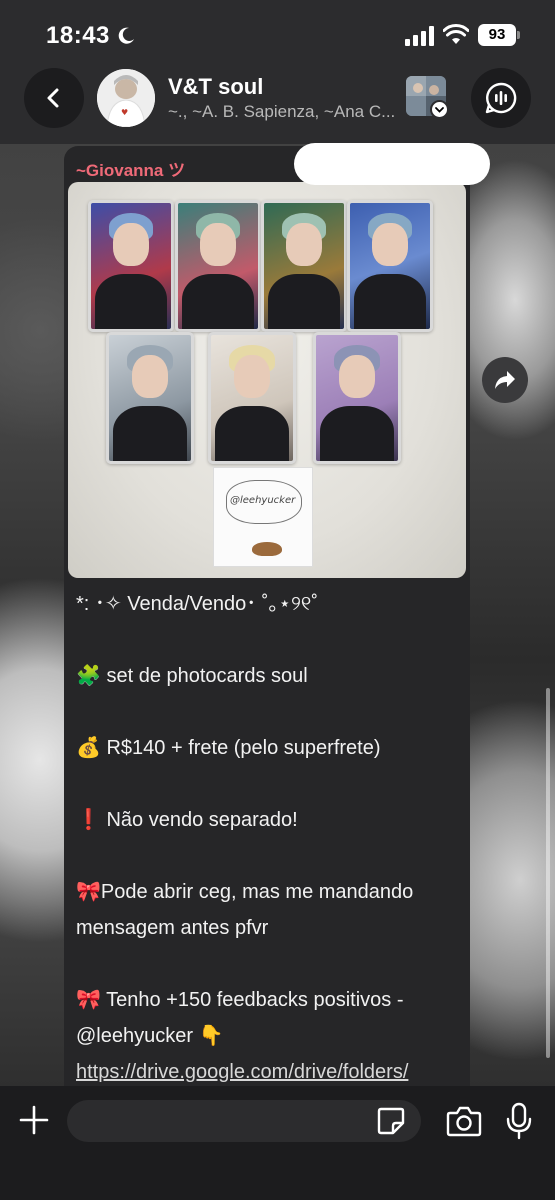 The image size is (555, 1200). I want to click on text-line: mensagem antes pfvr, so click(172, 928).